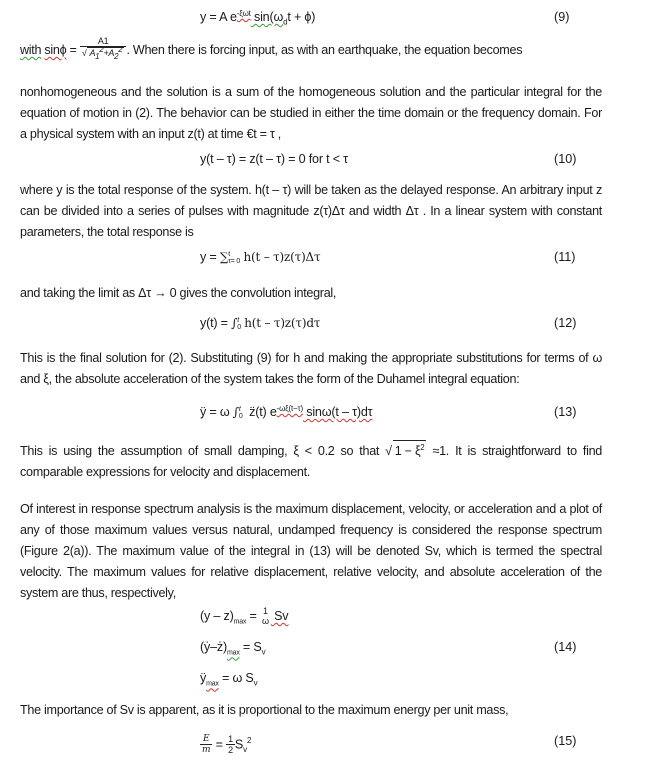  I want to click on equation-14-line-1: (y – z)max = 1ω Sv, so click(244, 616).